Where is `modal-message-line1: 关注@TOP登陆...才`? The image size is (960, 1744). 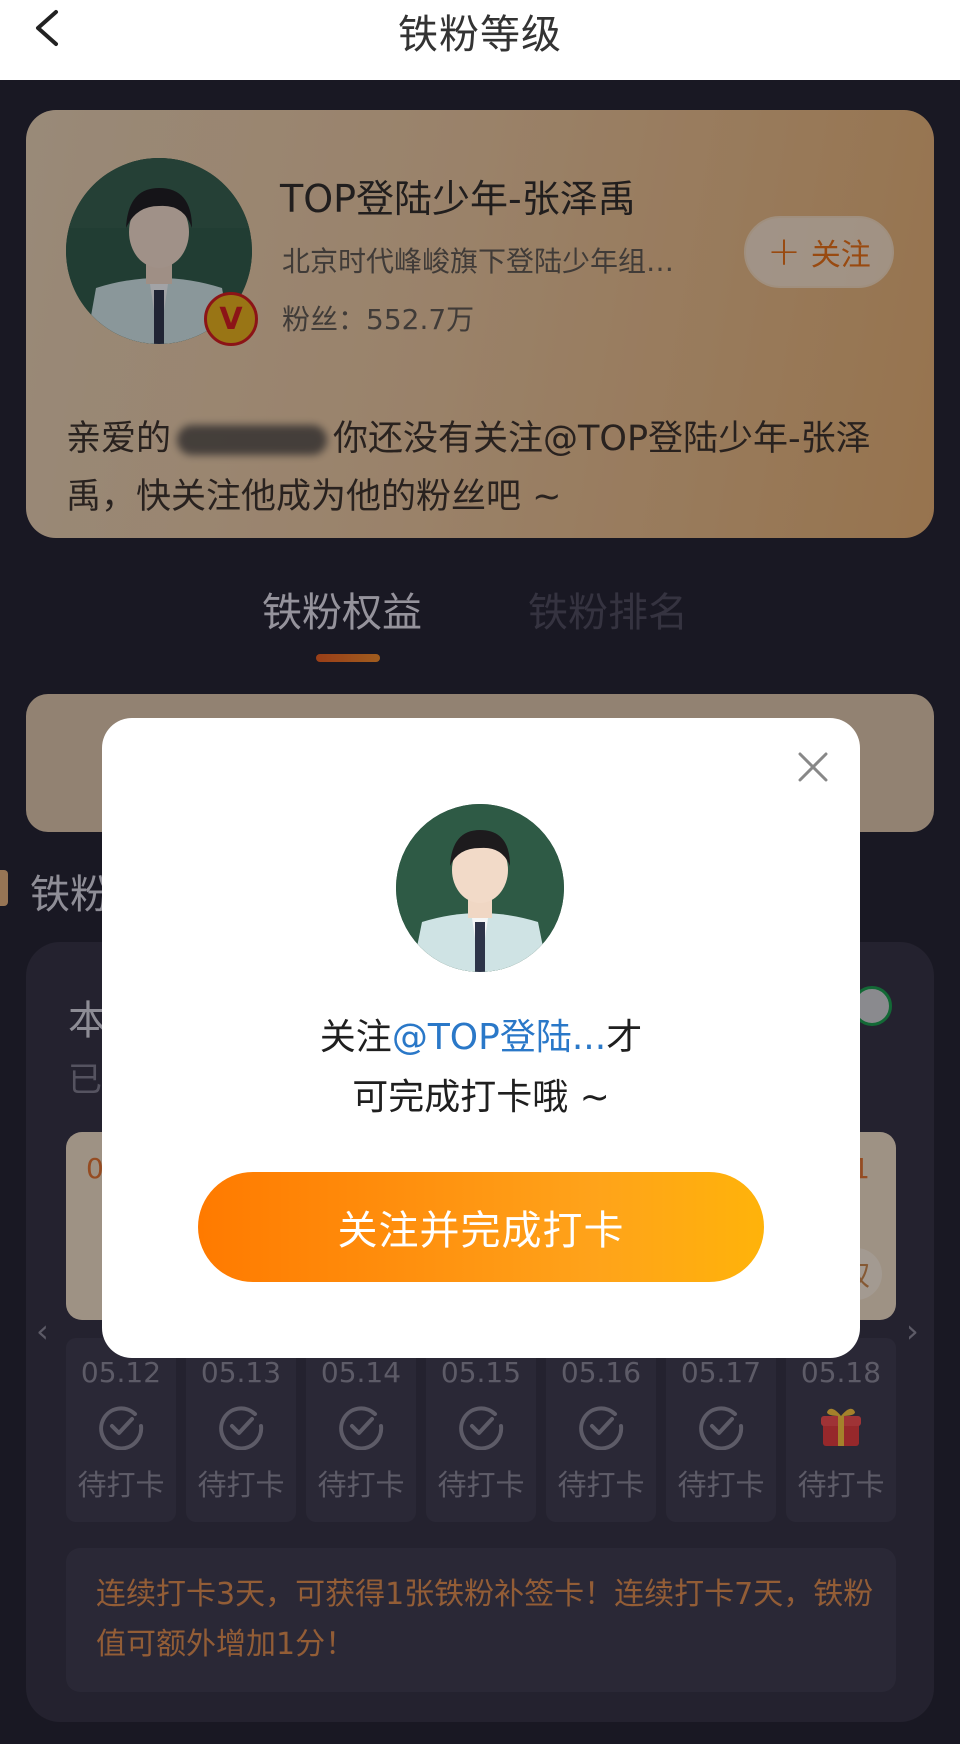 modal-message-line1: 关注@TOP登陆...才 is located at coordinates (481, 1034).